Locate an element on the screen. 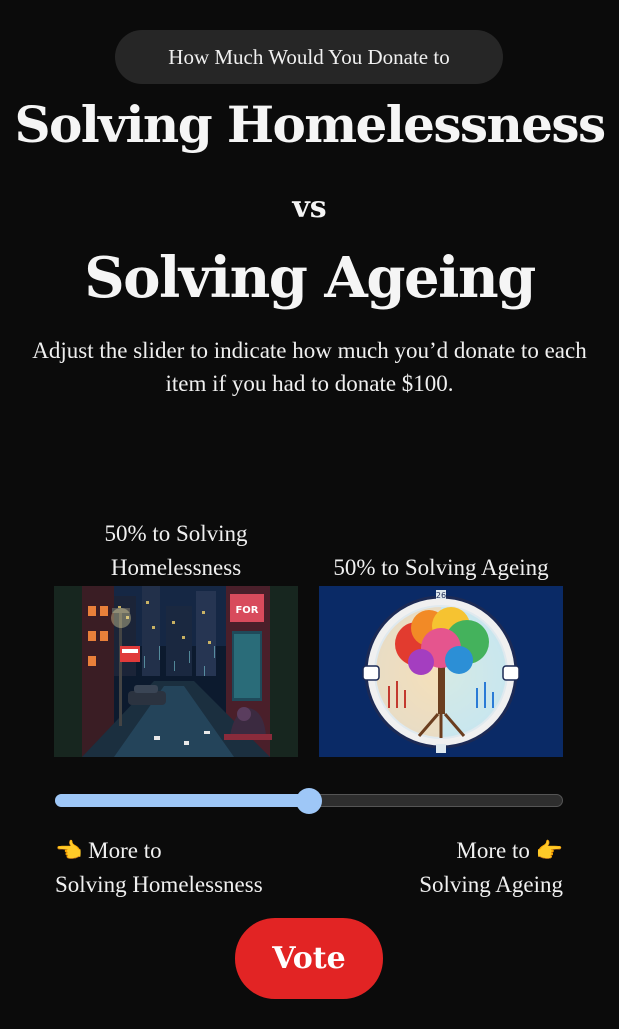  more-to-left-line1: More to is located at coordinates (125, 850).